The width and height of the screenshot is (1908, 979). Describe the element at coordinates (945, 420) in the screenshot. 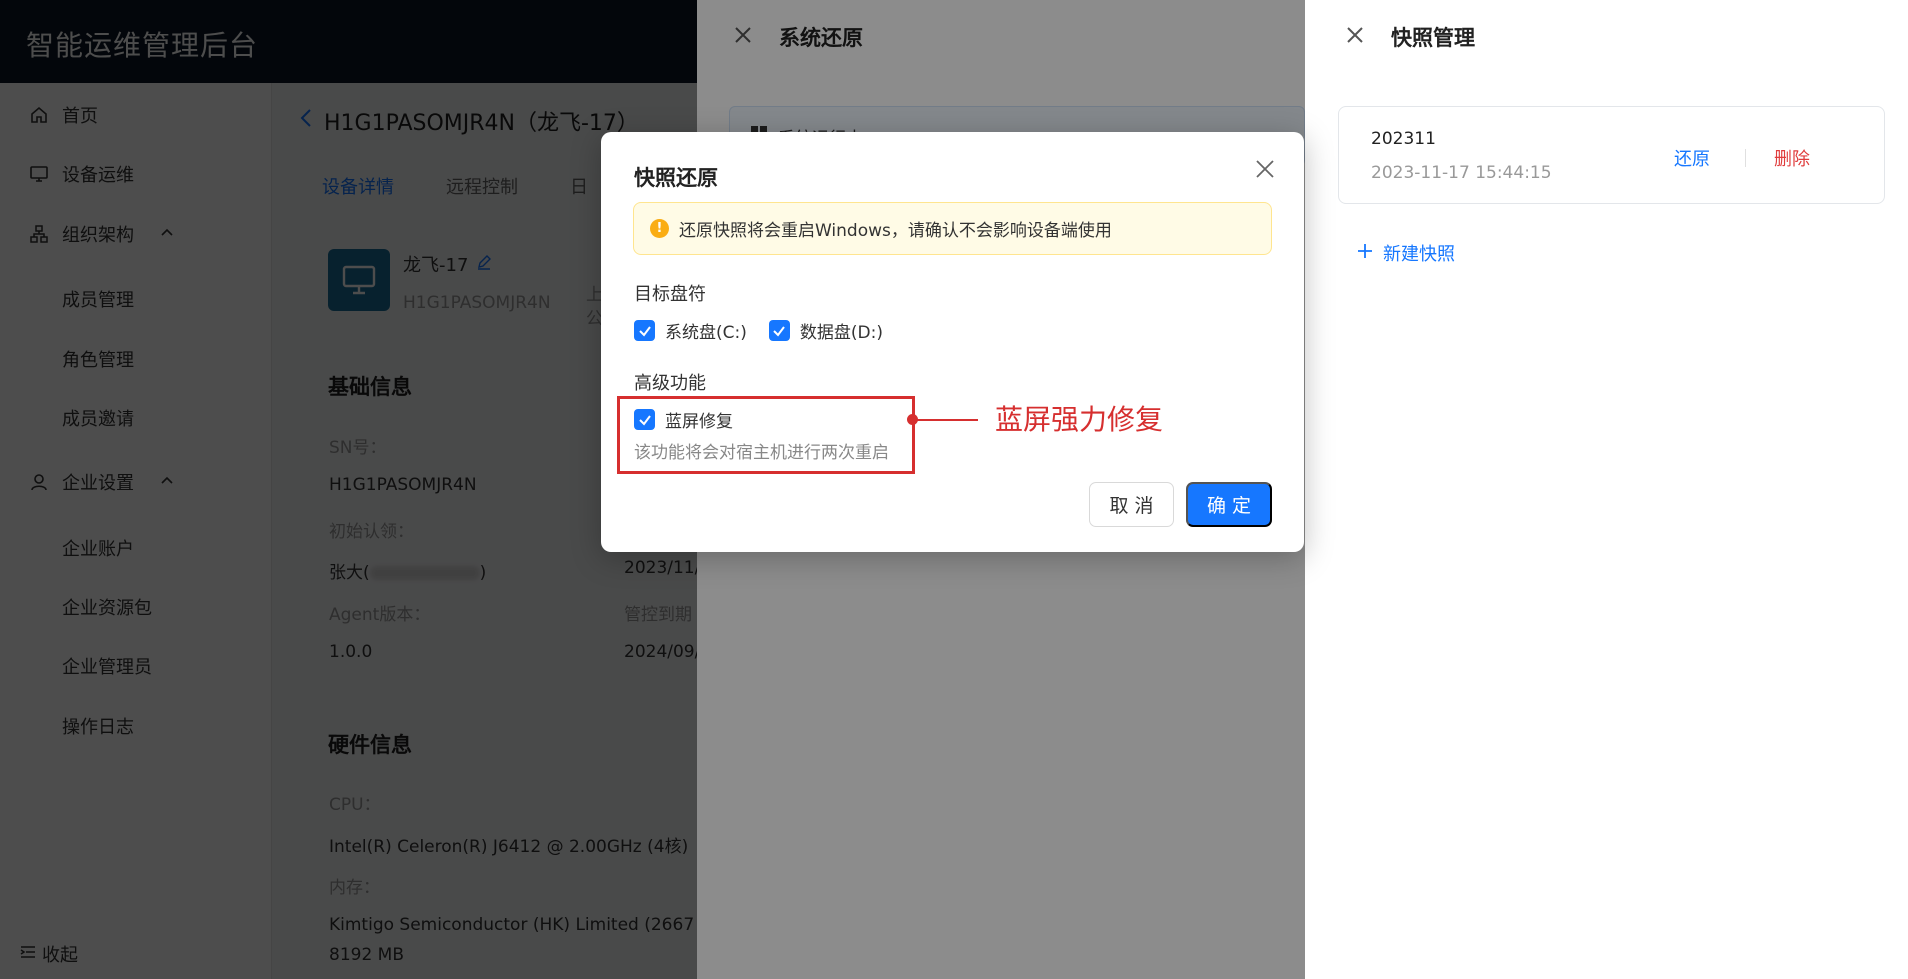

I see `annotation-connector` at that location.